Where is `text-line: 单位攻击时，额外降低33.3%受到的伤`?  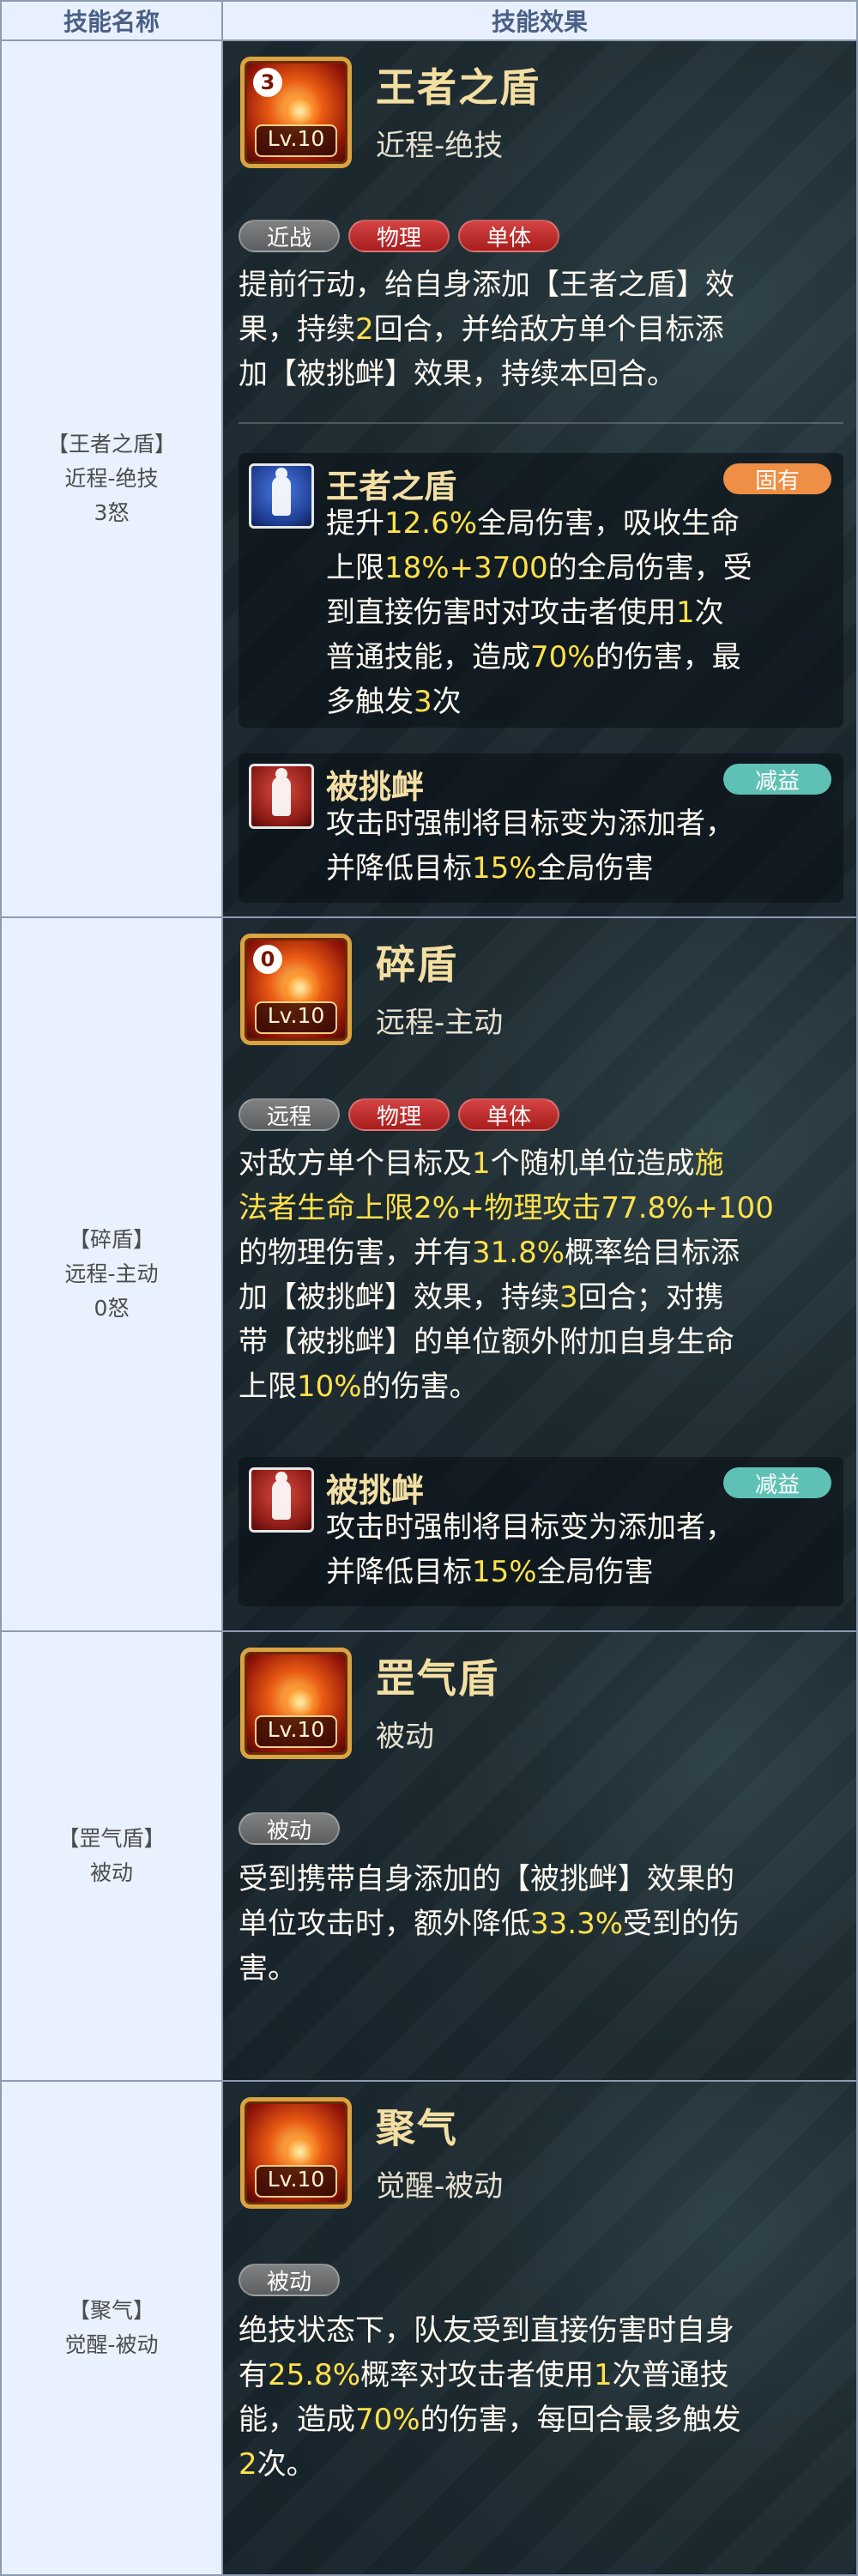 text-line: 单位攻击时，额外降低33.3%受到的伤 is located at coordinates (541, 1924).